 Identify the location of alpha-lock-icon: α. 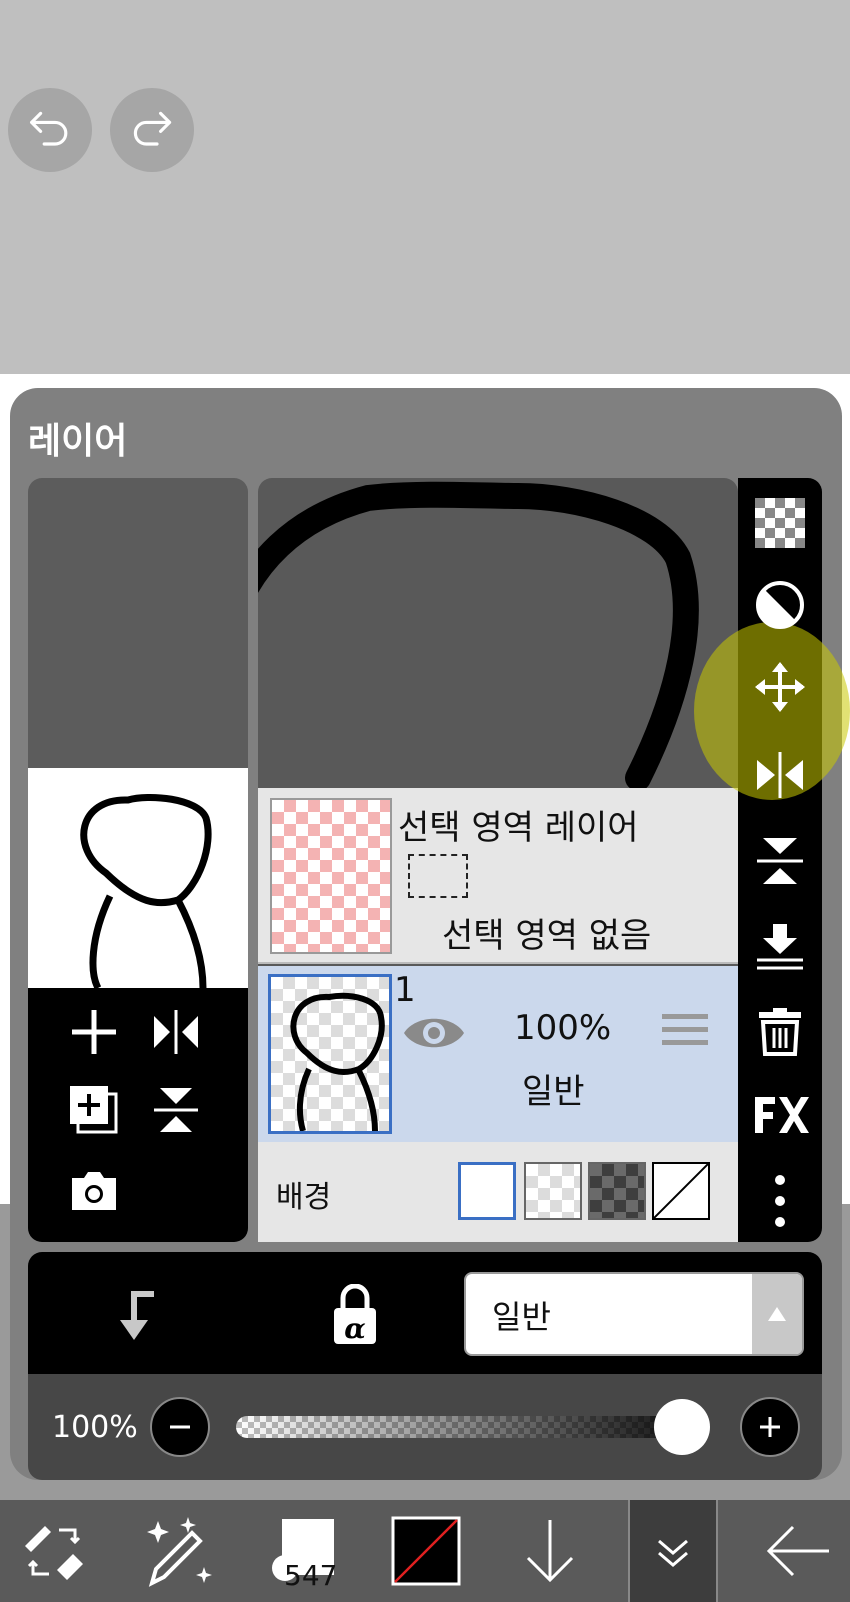
(355, 1314).